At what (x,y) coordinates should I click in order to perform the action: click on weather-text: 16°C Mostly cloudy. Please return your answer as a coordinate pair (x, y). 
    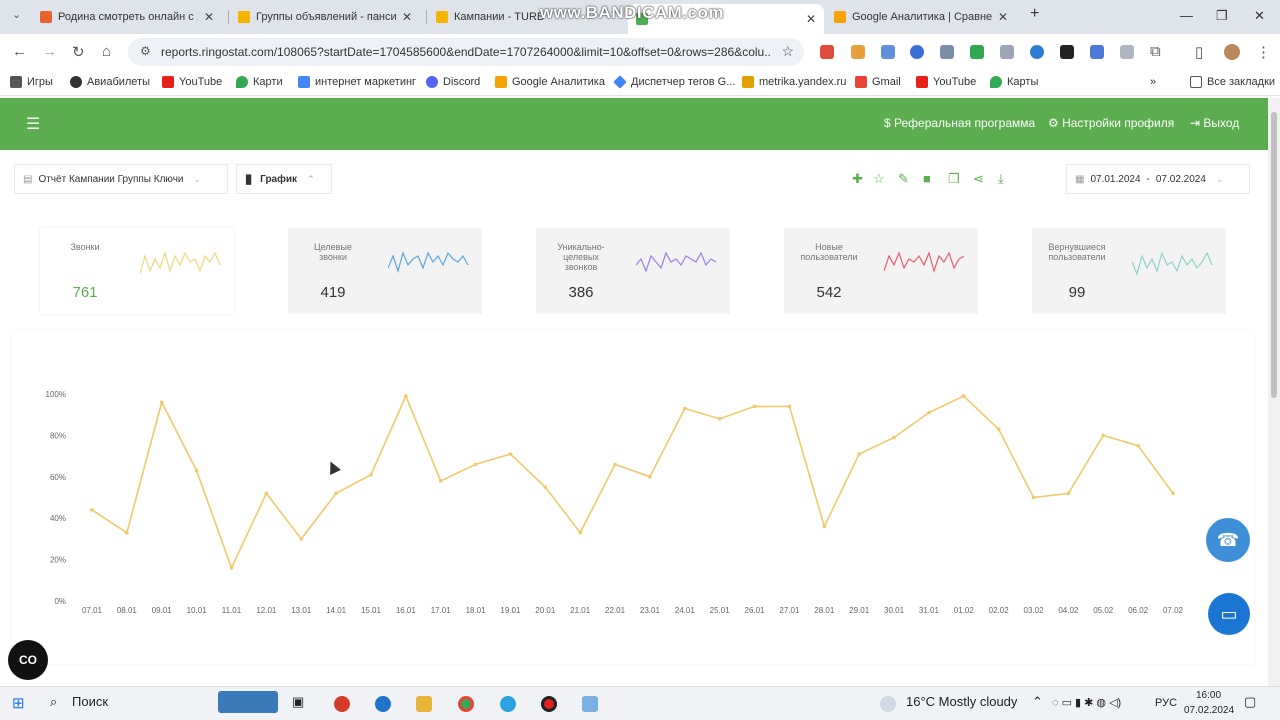
    Looking at the image, I should click on (961, 701).